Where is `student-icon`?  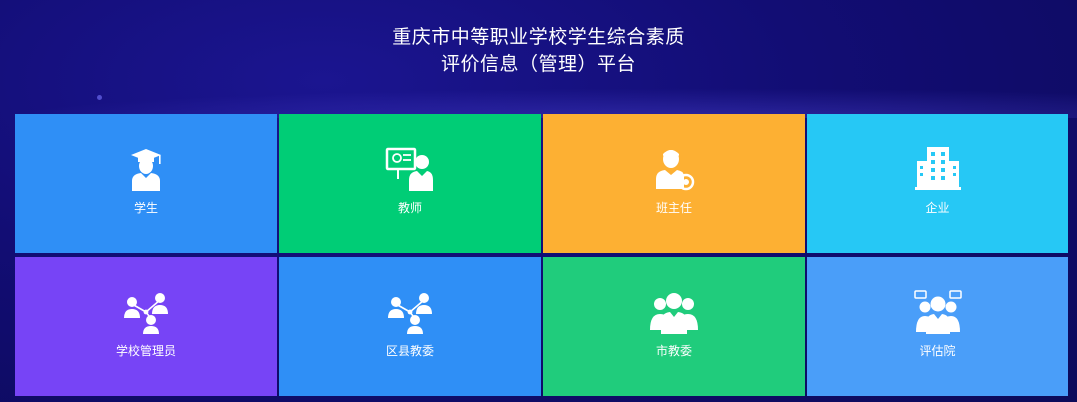 student-icon is located at coordinates (146, 169).